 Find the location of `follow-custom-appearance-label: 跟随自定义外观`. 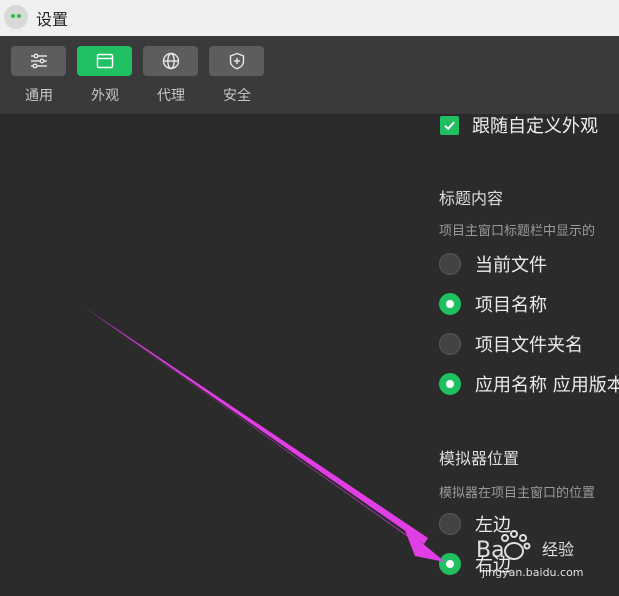

follow-custom-appearance-label: 跟随自定义外观 is located at coordinates (535, 126).